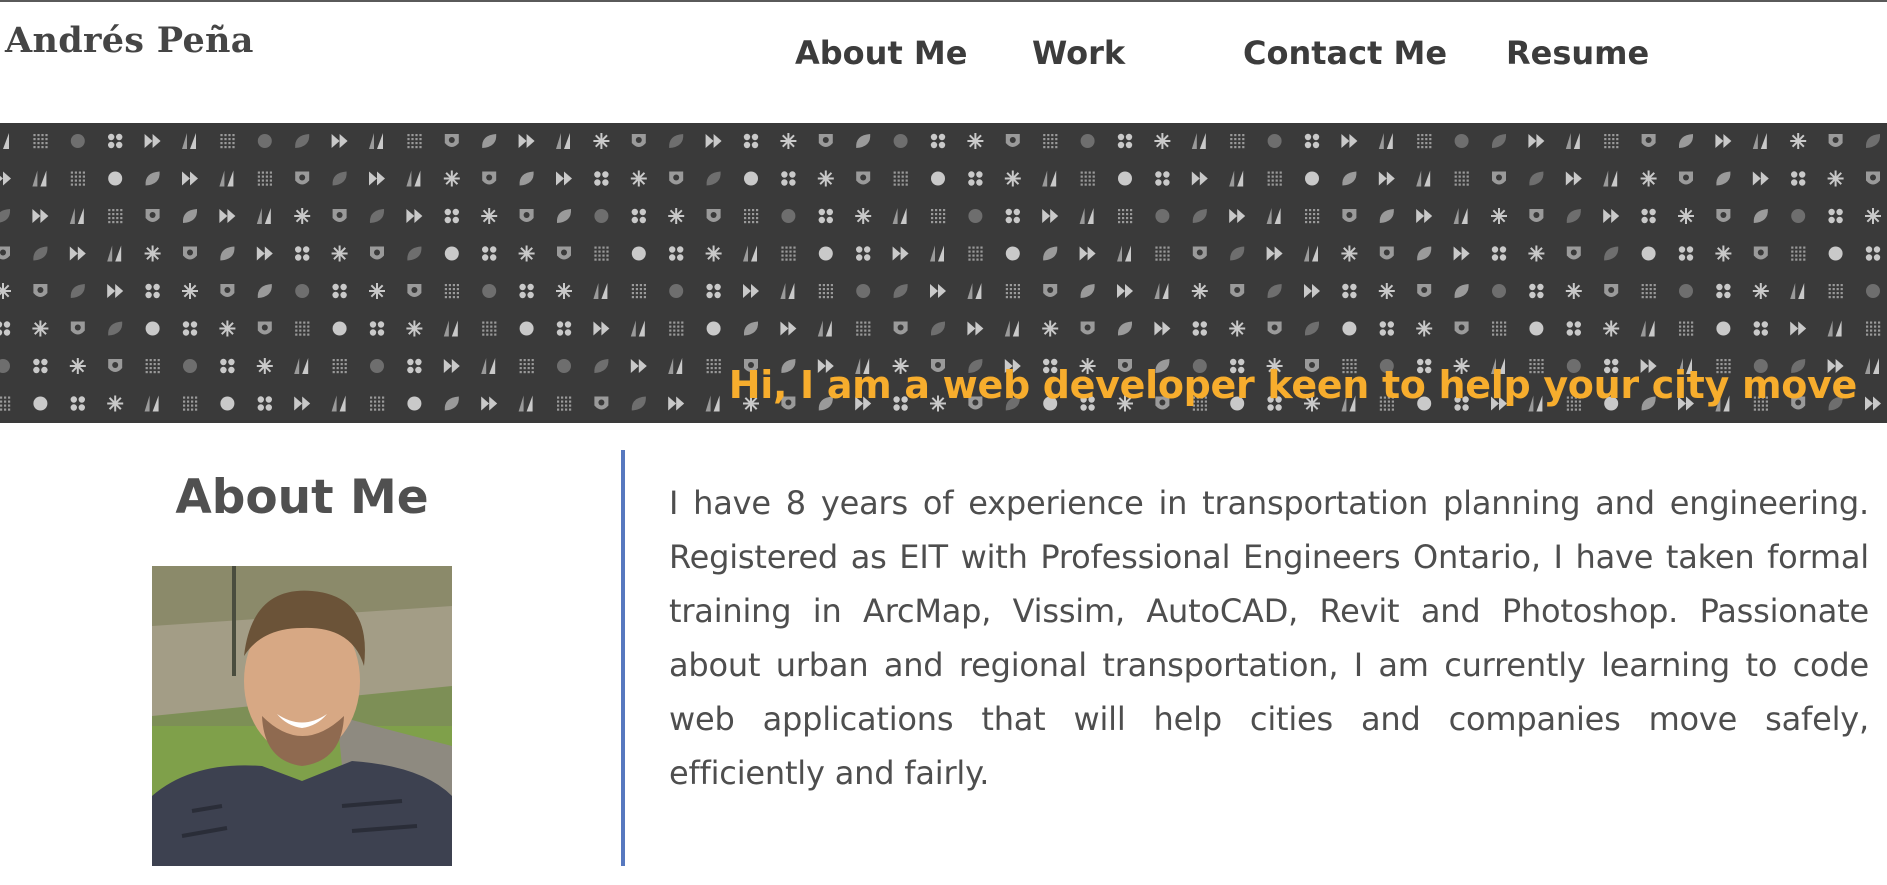  Describe the element at coordinates (881, 53) in the screenshot. I see `nav-about-me: About Me` at that location.